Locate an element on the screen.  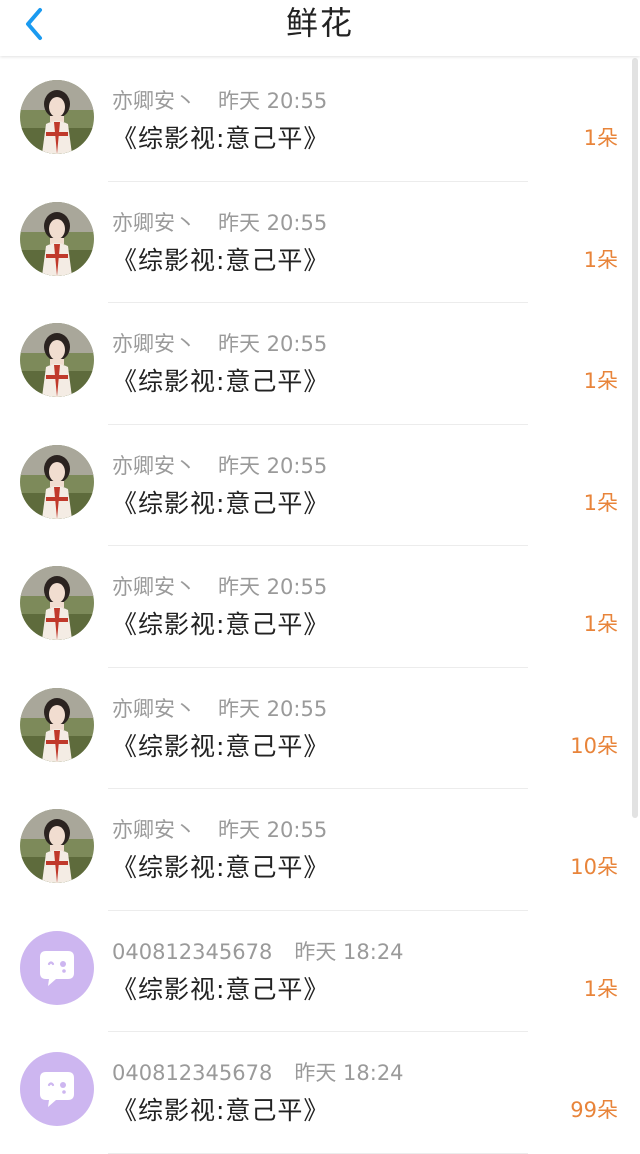
list-item: 040812345678 昨天 18:24 《综影视:意己平》 99朵 is located at coordinates (320, 1093).